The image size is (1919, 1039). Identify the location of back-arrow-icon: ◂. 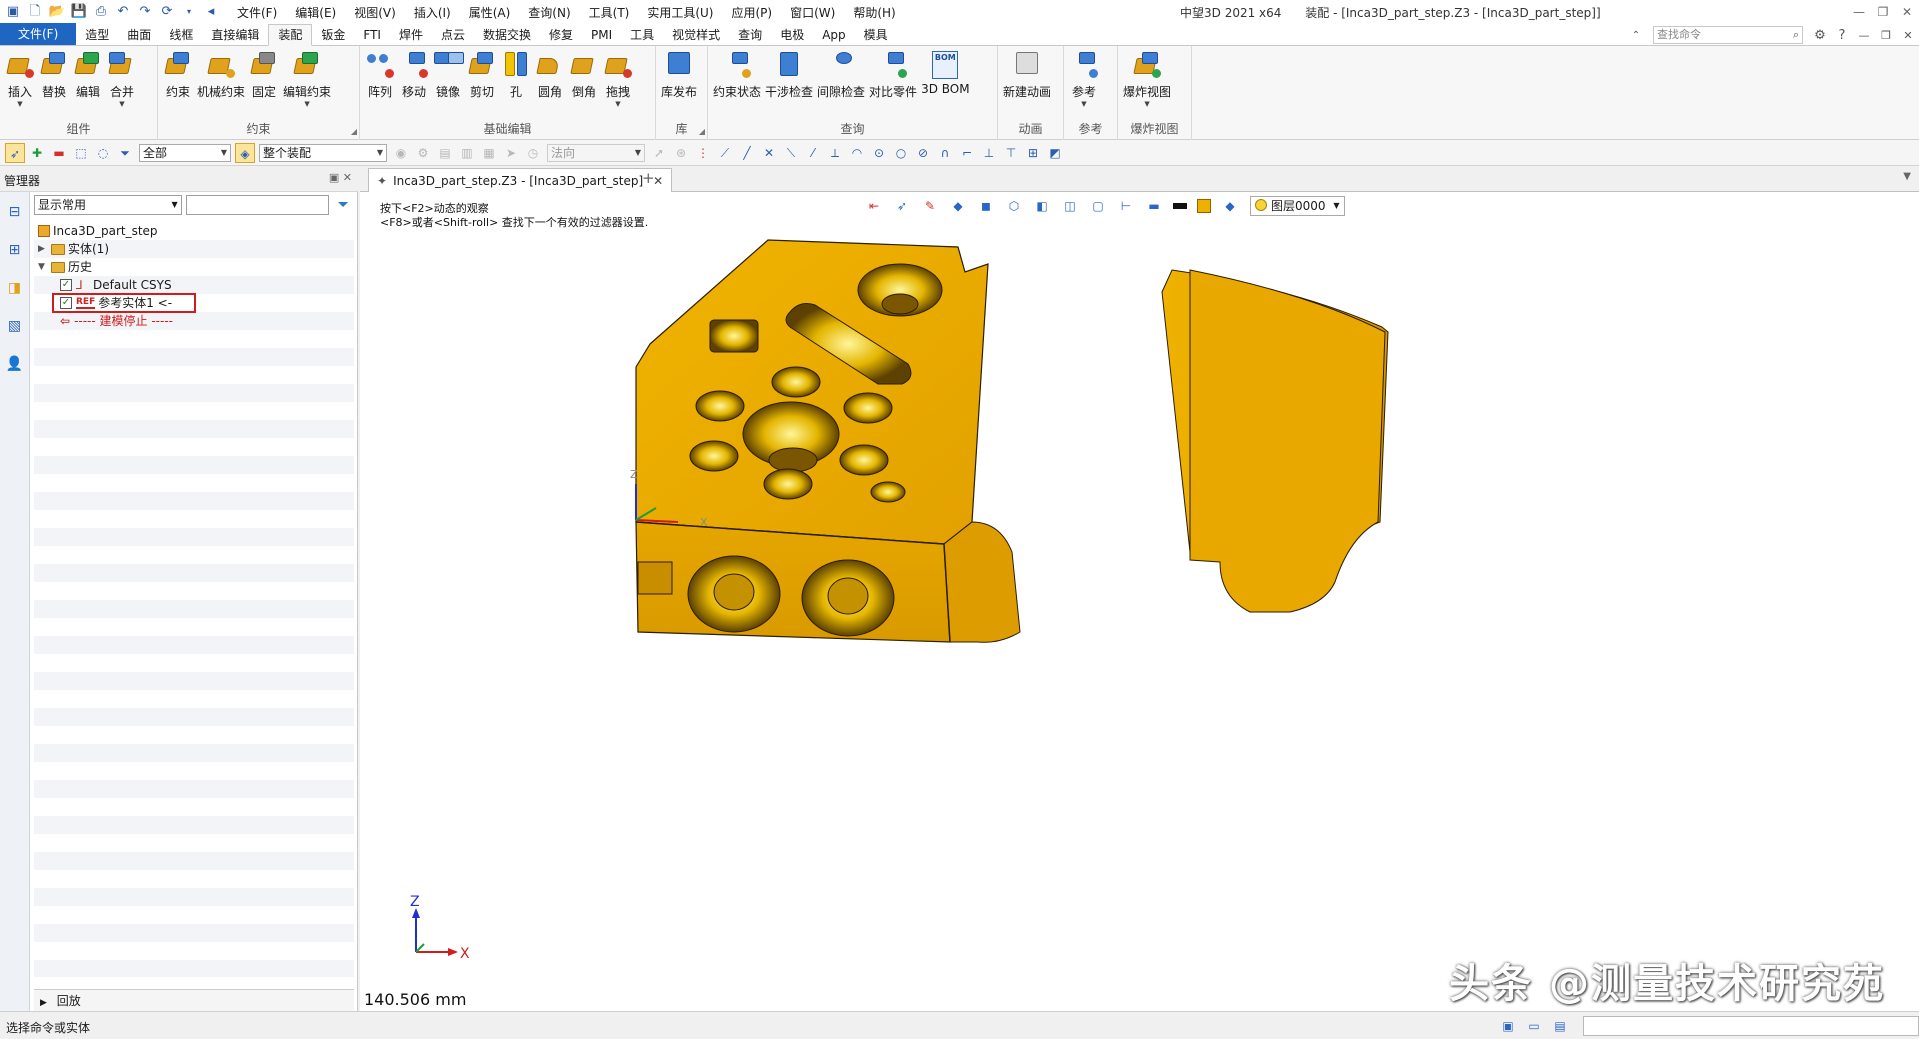
(211, 12).